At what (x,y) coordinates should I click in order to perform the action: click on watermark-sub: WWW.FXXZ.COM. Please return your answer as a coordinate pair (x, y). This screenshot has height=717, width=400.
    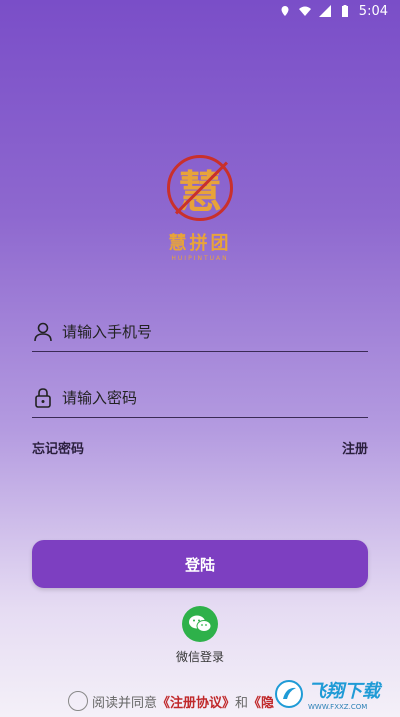
    Looking at the image, I should click on (338, 707).